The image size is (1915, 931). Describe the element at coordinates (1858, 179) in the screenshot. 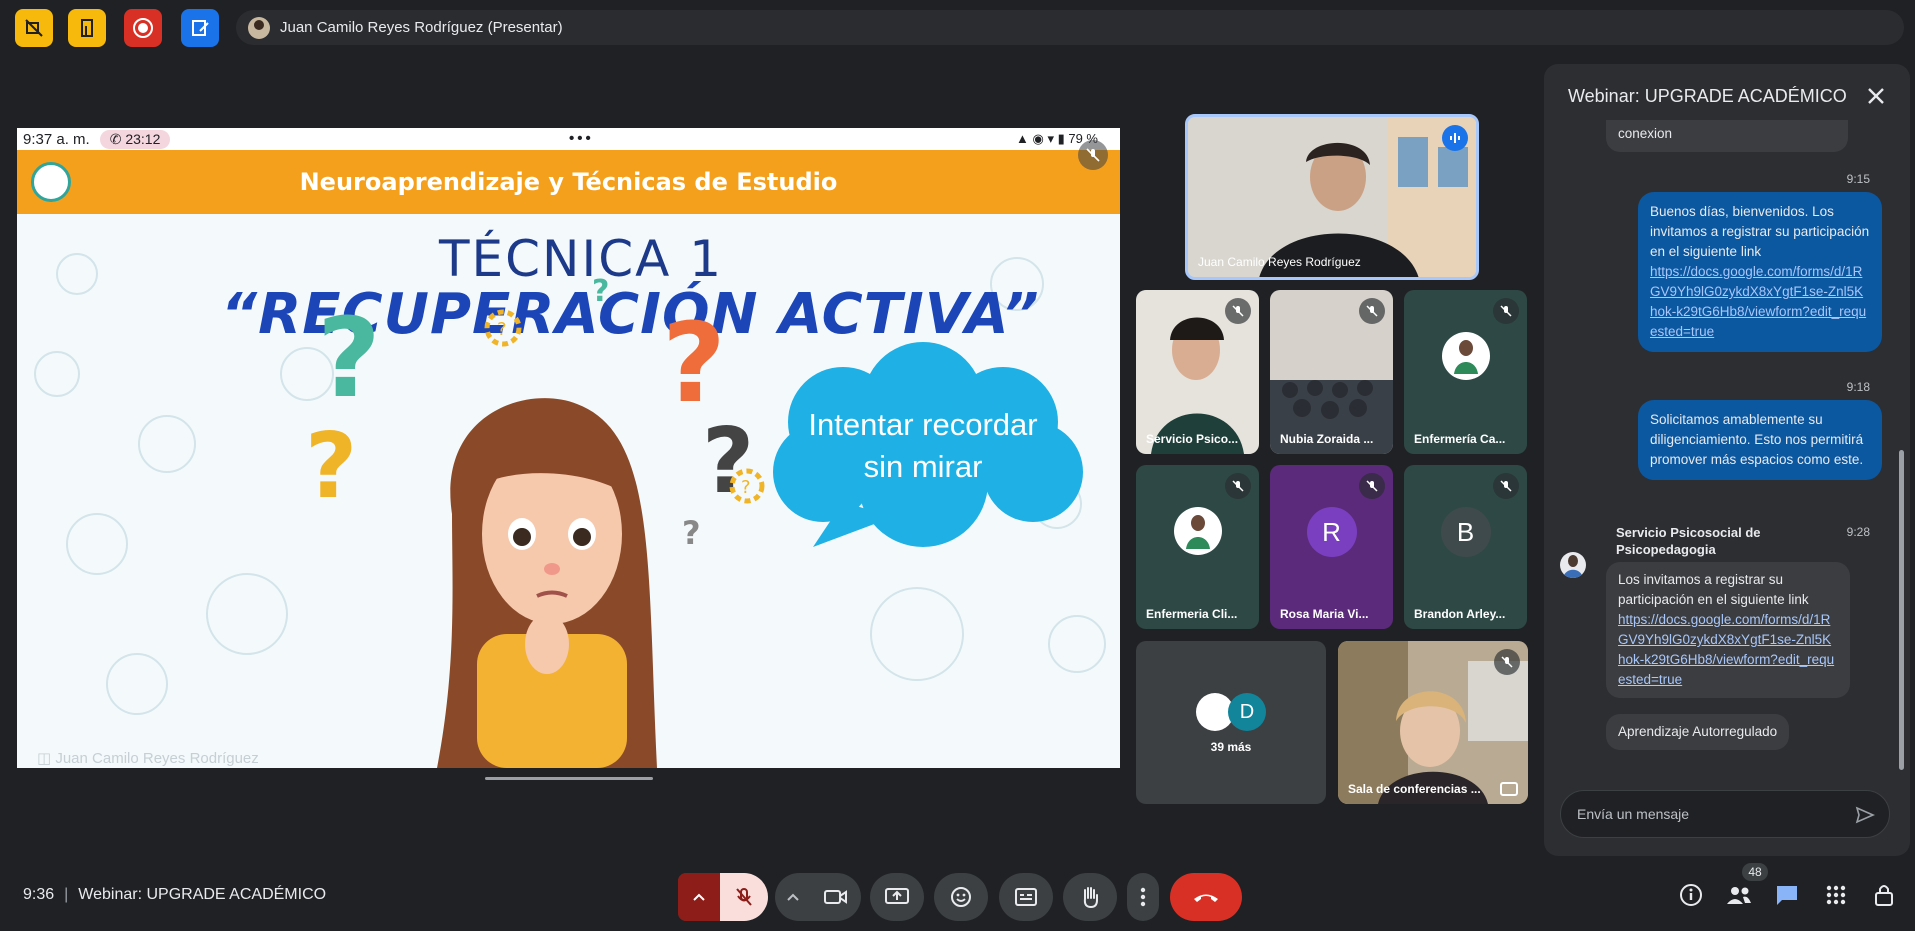

I see `message-time: 9:15` at that location.